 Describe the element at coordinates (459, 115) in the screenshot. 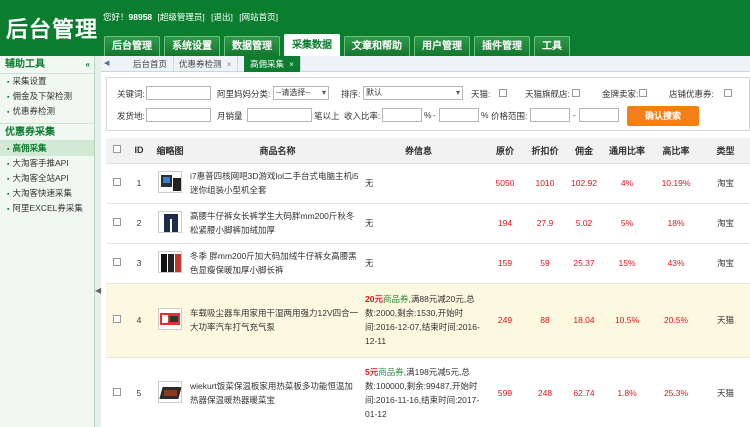

I see `commission-max-input` at that location.